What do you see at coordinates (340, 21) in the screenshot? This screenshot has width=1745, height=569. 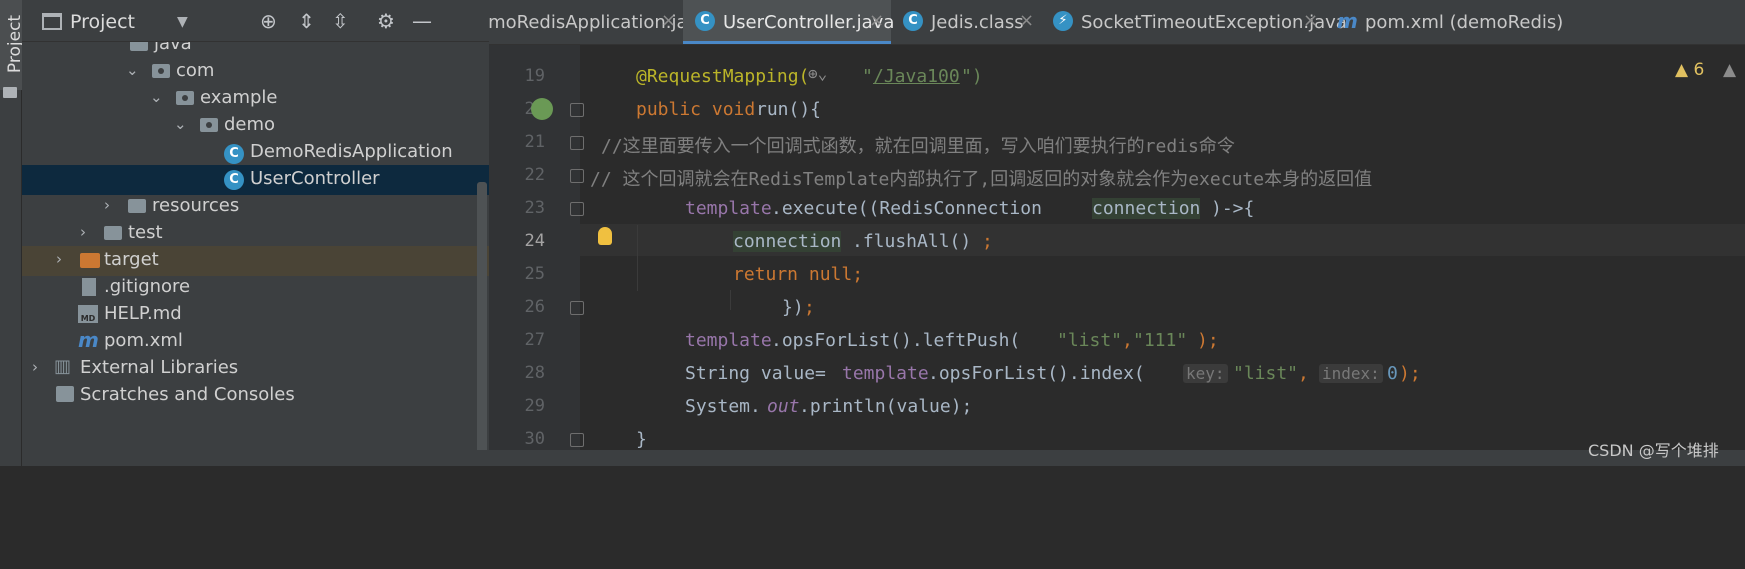 I see `collapse-all-icon: ⇳` at bounding box center [340, 21].